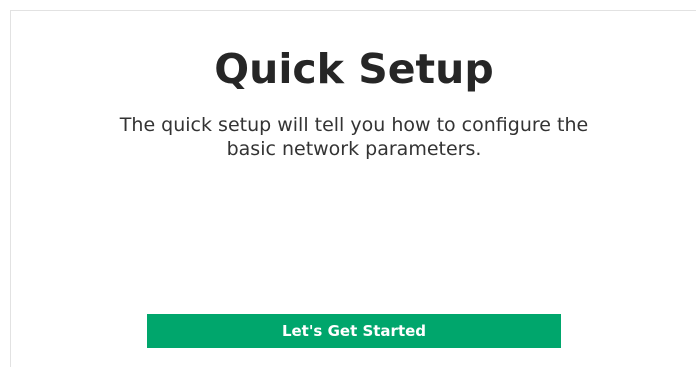  I want to click on get-started-button: Let's Get Started, so click(354, 331).